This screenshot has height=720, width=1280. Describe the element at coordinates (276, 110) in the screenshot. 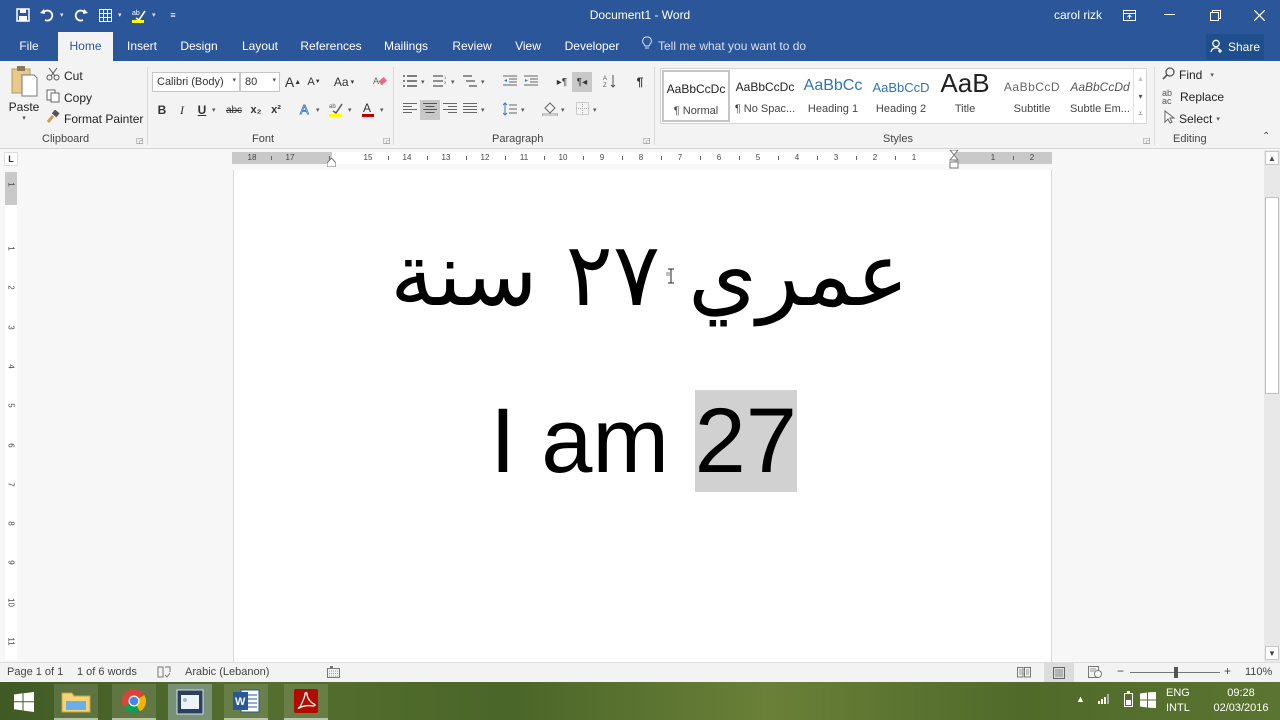

I see `superscript-button: x²` at that location.